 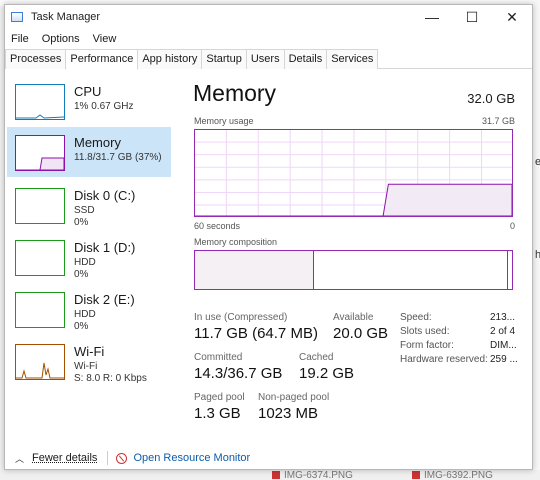 I want to click on stat-label: Committed, so click(x=218, y=357).